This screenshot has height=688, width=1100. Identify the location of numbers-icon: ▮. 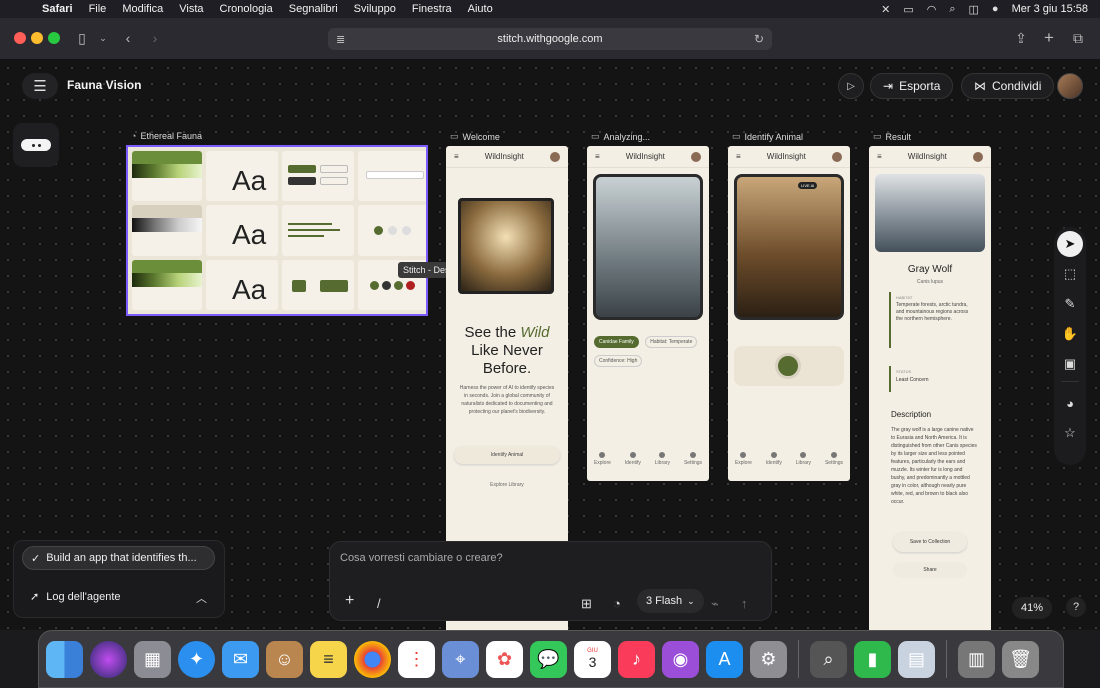
(872, 659).